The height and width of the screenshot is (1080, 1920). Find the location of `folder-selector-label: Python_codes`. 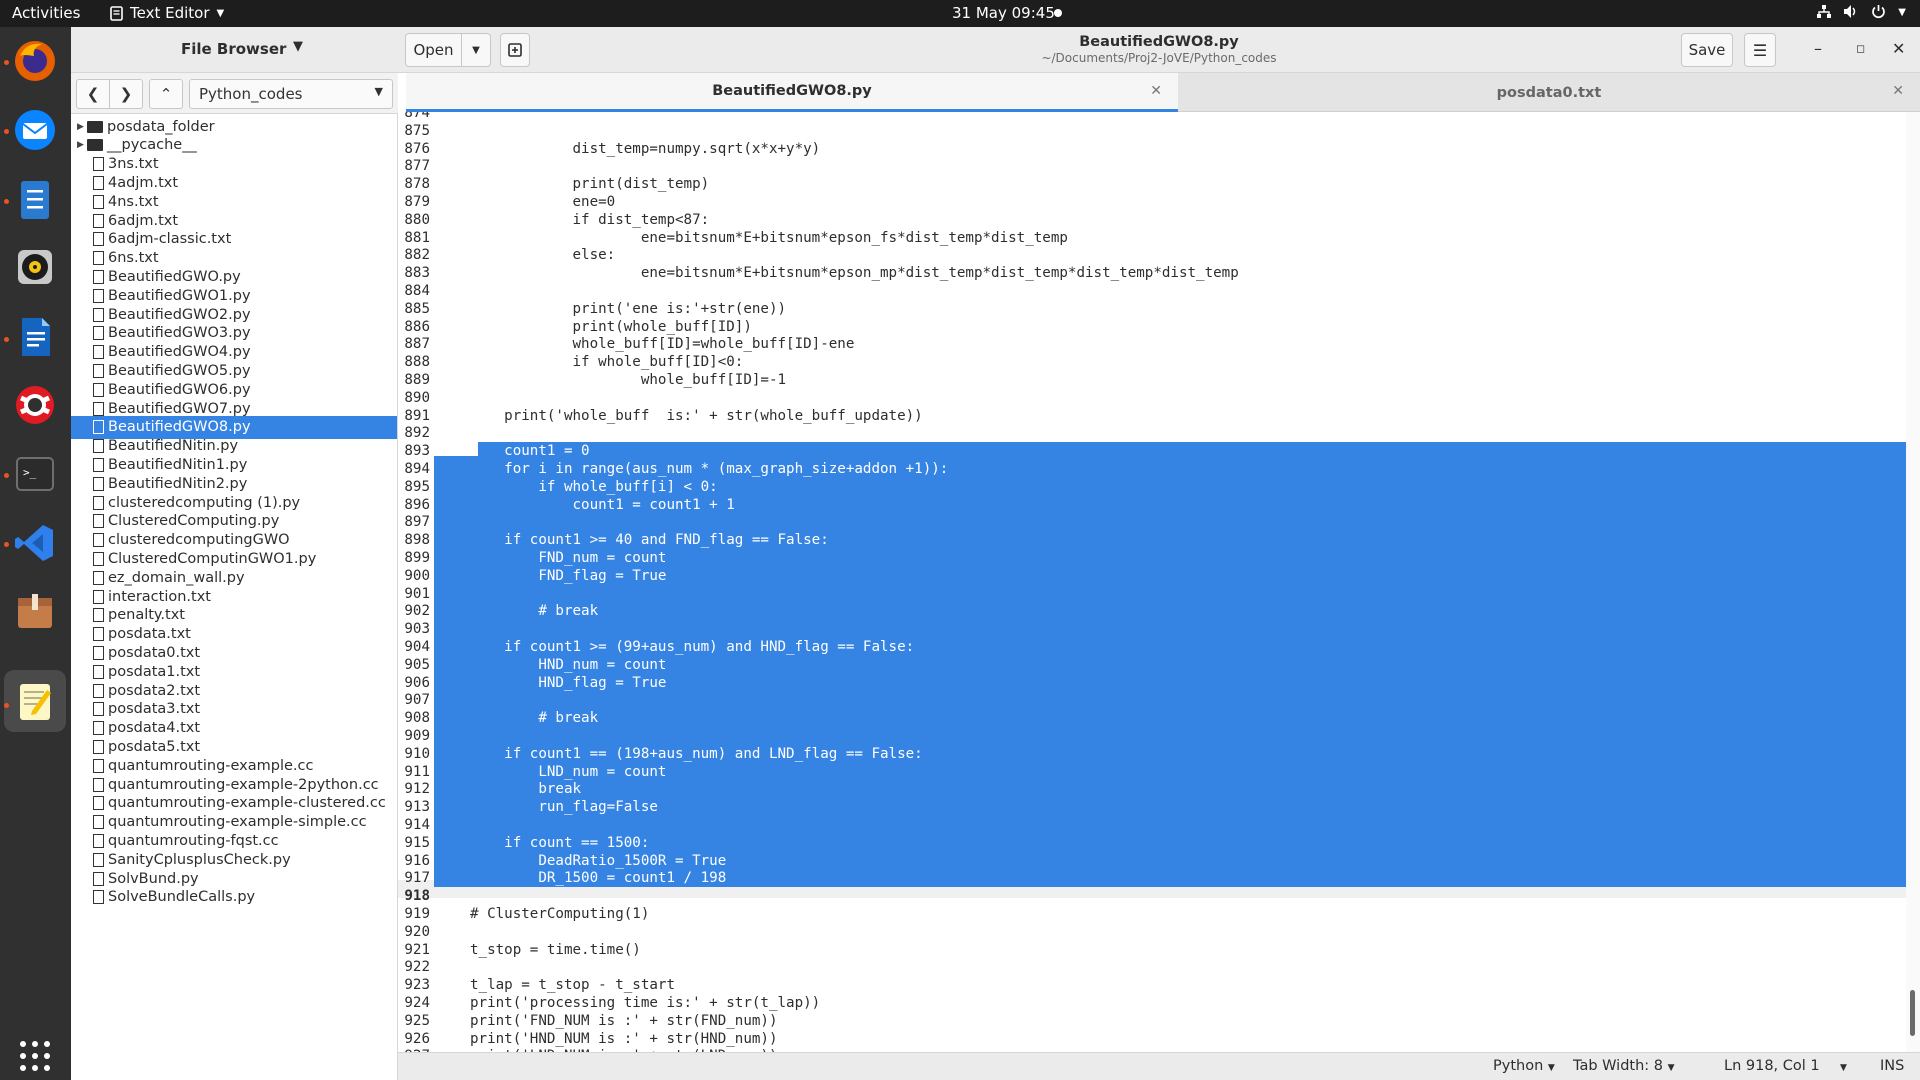

folder-selector-label: Python_codes is located at coordinates (251, 94).